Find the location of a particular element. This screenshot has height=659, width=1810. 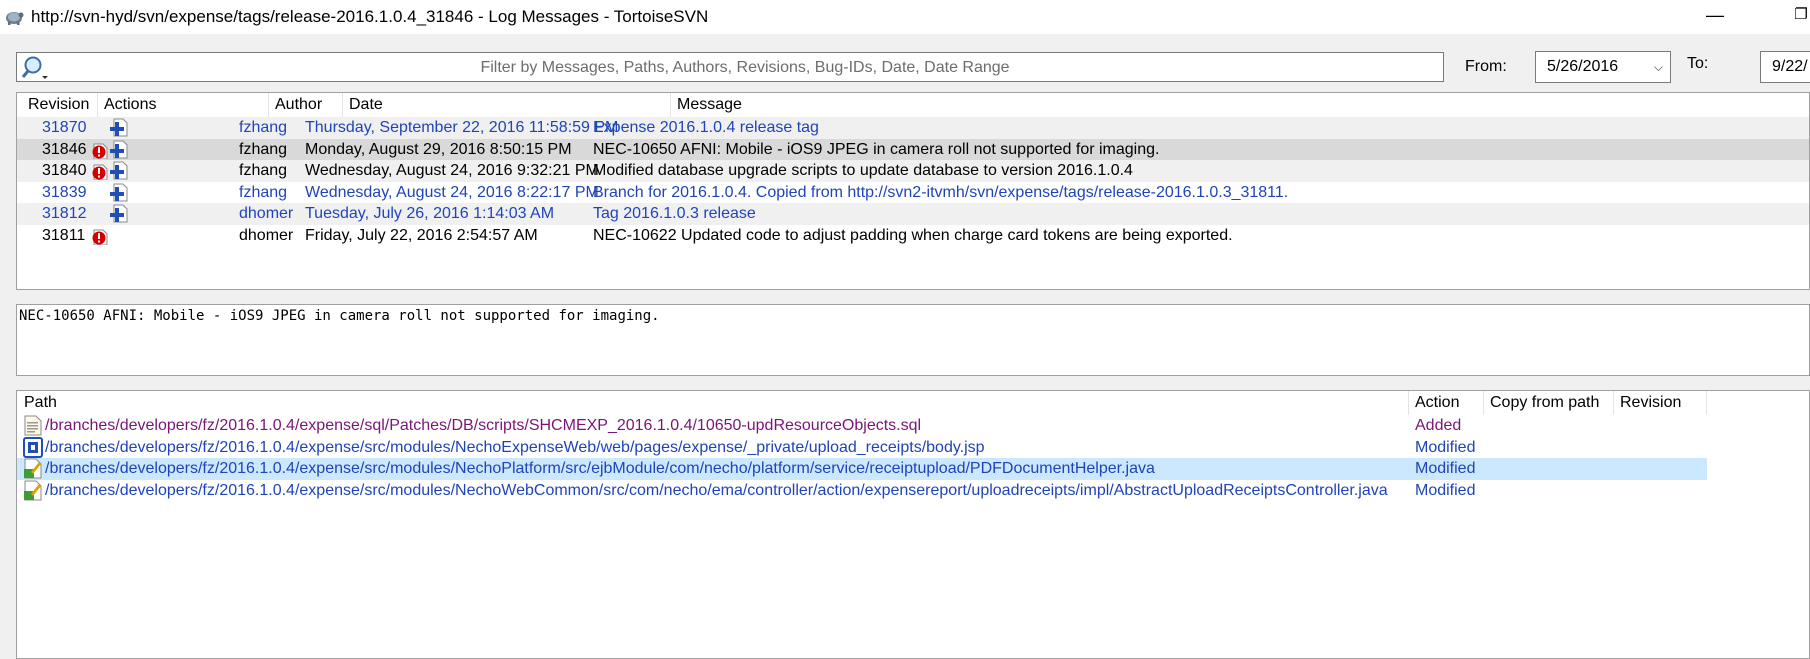

chevron-down-icon: ⌵ is located at coordinates (1658, 67).